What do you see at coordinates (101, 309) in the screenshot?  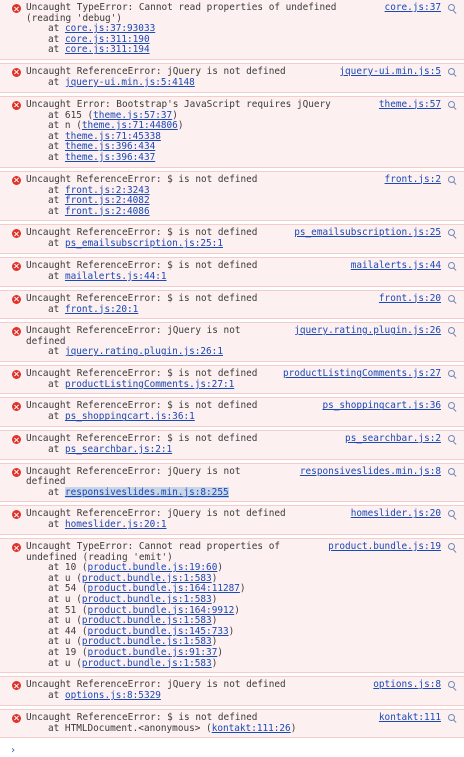 I see `frame-link: front.js:20:1` at bounding box center [101, 309].